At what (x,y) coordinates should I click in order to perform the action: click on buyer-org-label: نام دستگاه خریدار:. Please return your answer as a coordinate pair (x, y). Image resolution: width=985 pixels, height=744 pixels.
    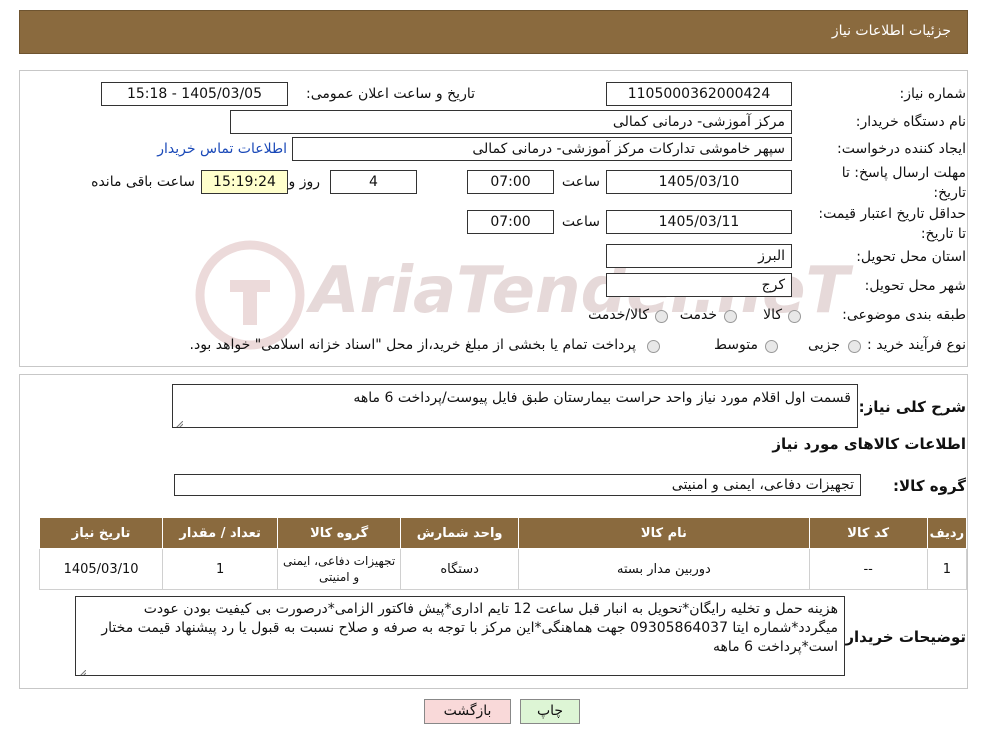
    Looking at the image, I should click on (910, 122).